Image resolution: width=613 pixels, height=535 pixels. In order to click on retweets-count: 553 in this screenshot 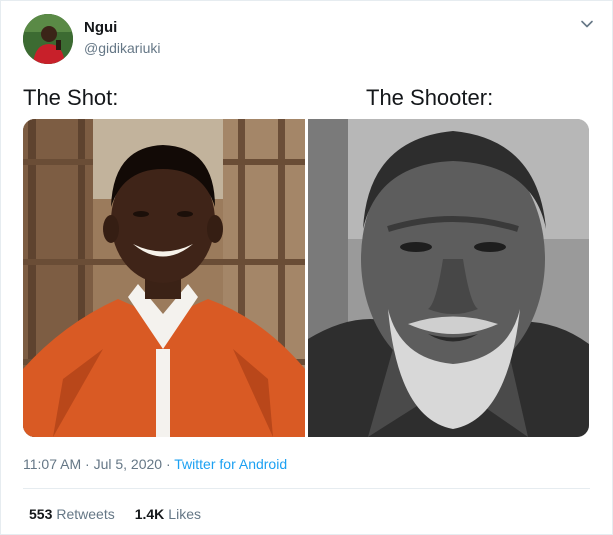, I will do `click(41, 514)`.